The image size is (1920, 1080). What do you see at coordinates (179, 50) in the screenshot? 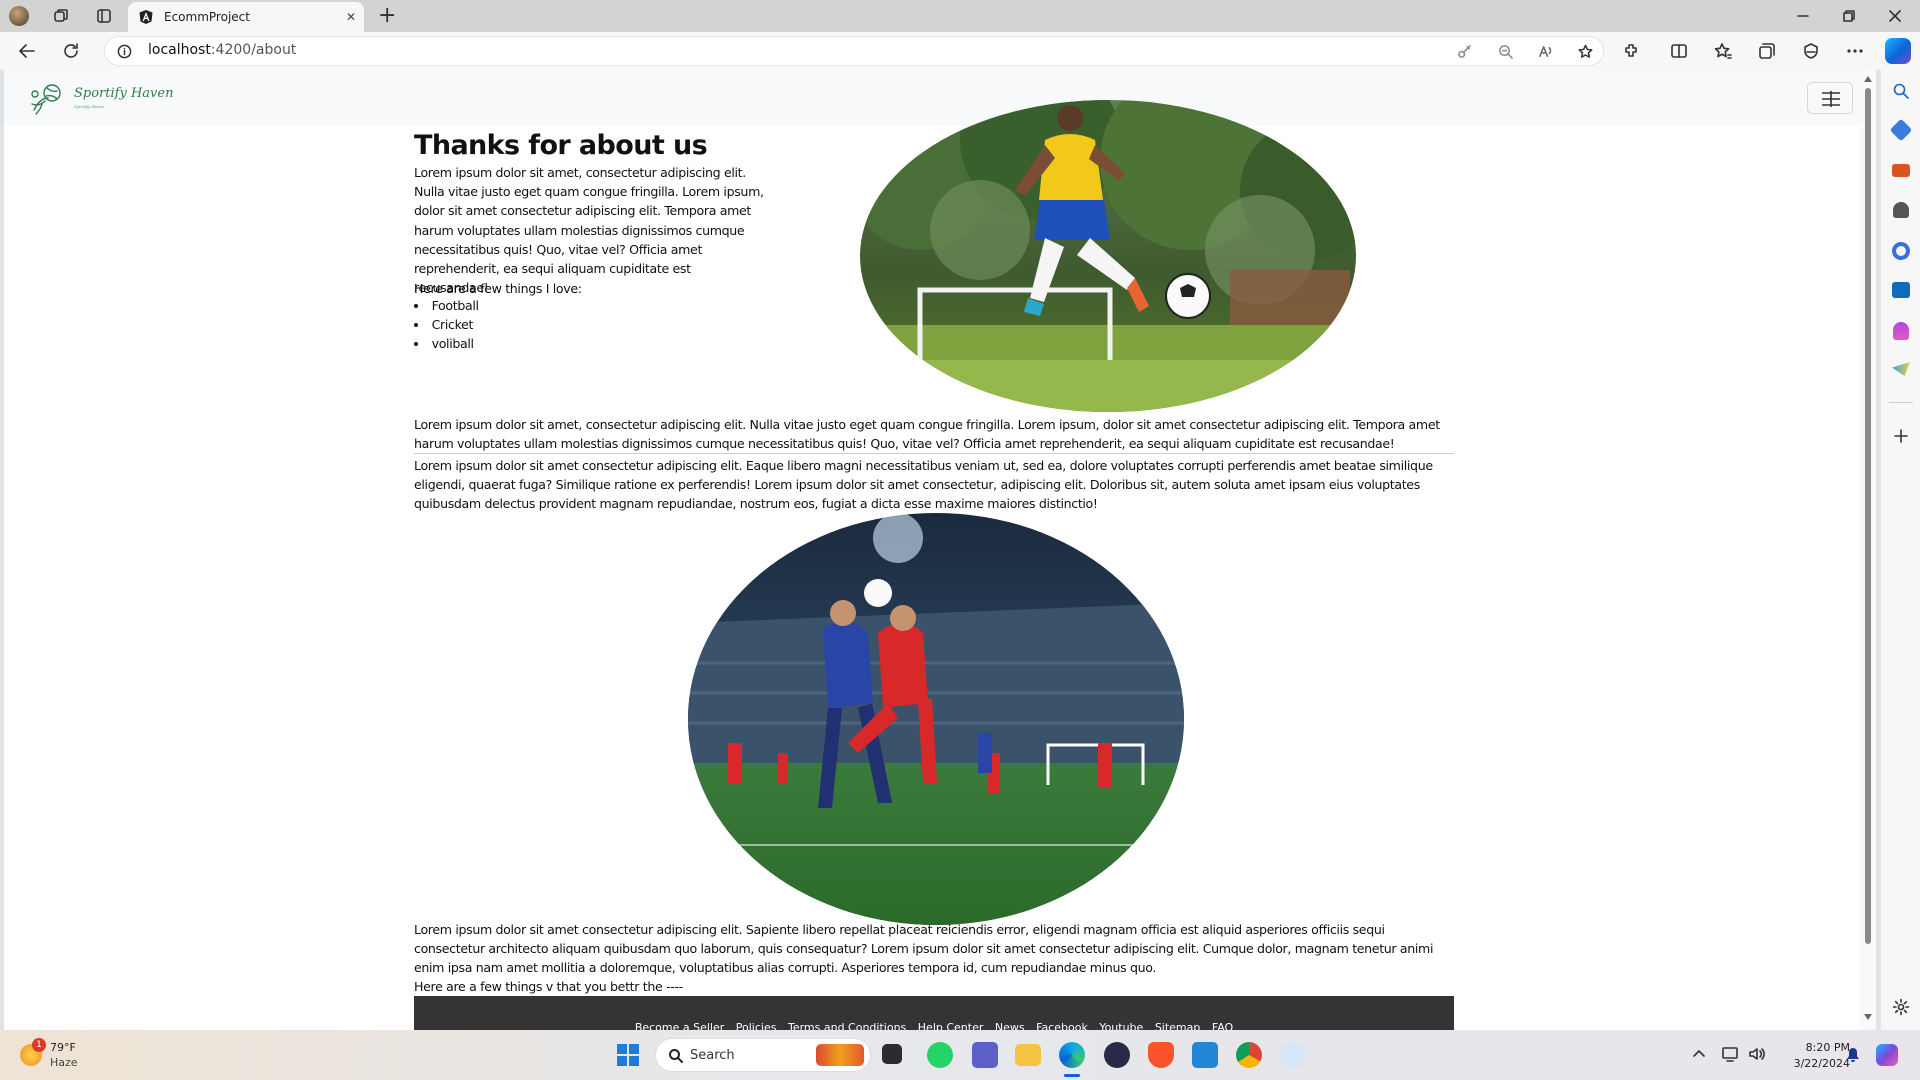
I see `url-host: localhost` at bounding box center [179, 50].